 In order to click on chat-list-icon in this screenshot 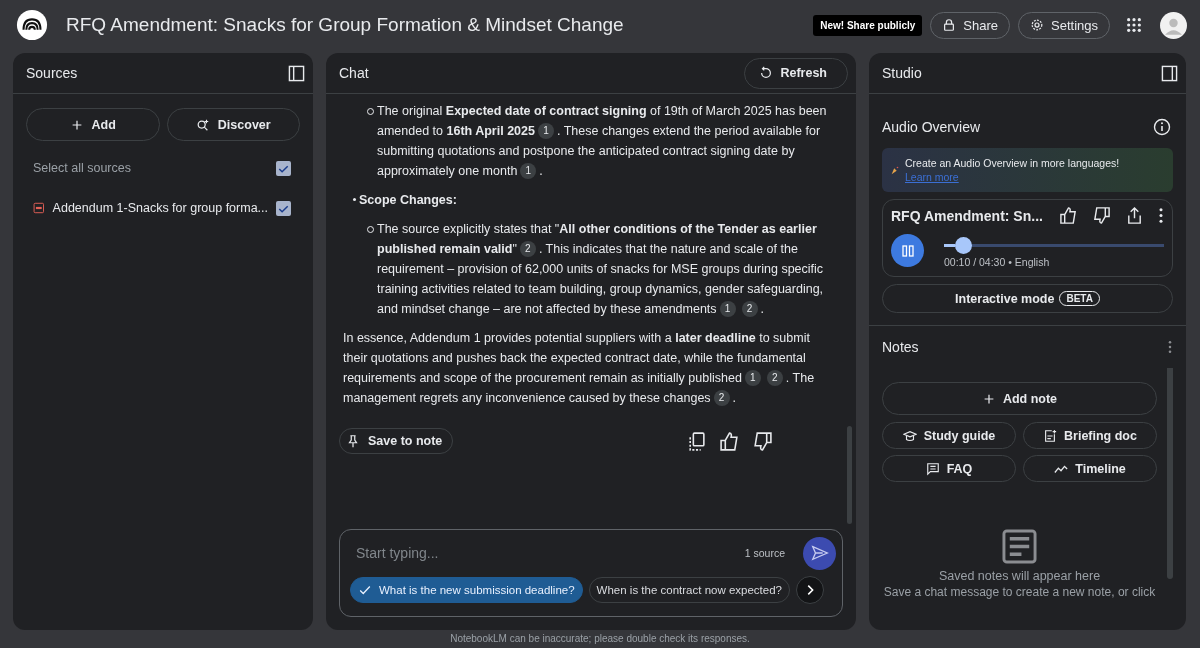, I will do `click(932, 468)`.